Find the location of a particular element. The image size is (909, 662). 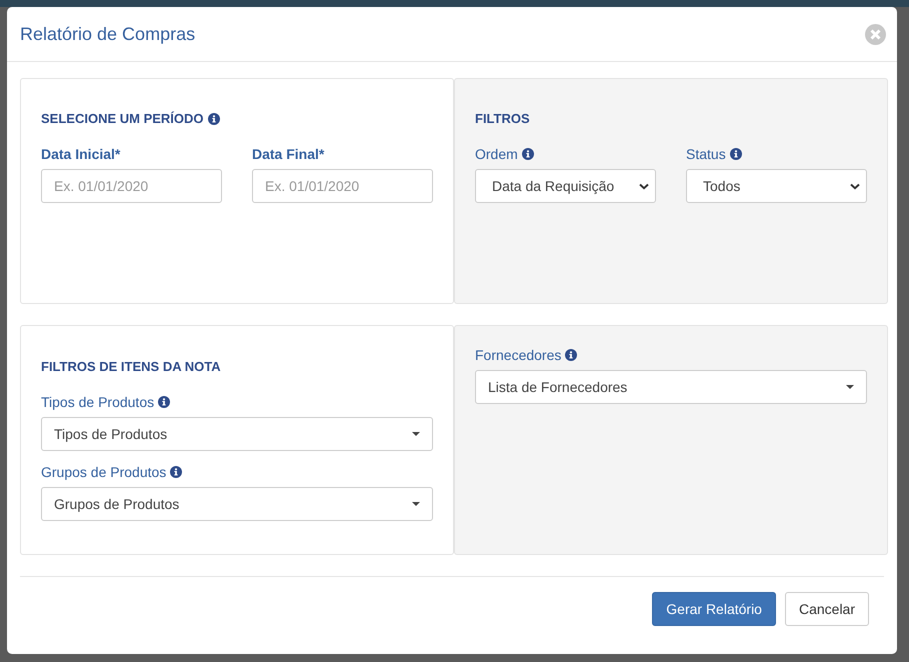

field-label: Data Inicial* is located at coordinates (80, 154).